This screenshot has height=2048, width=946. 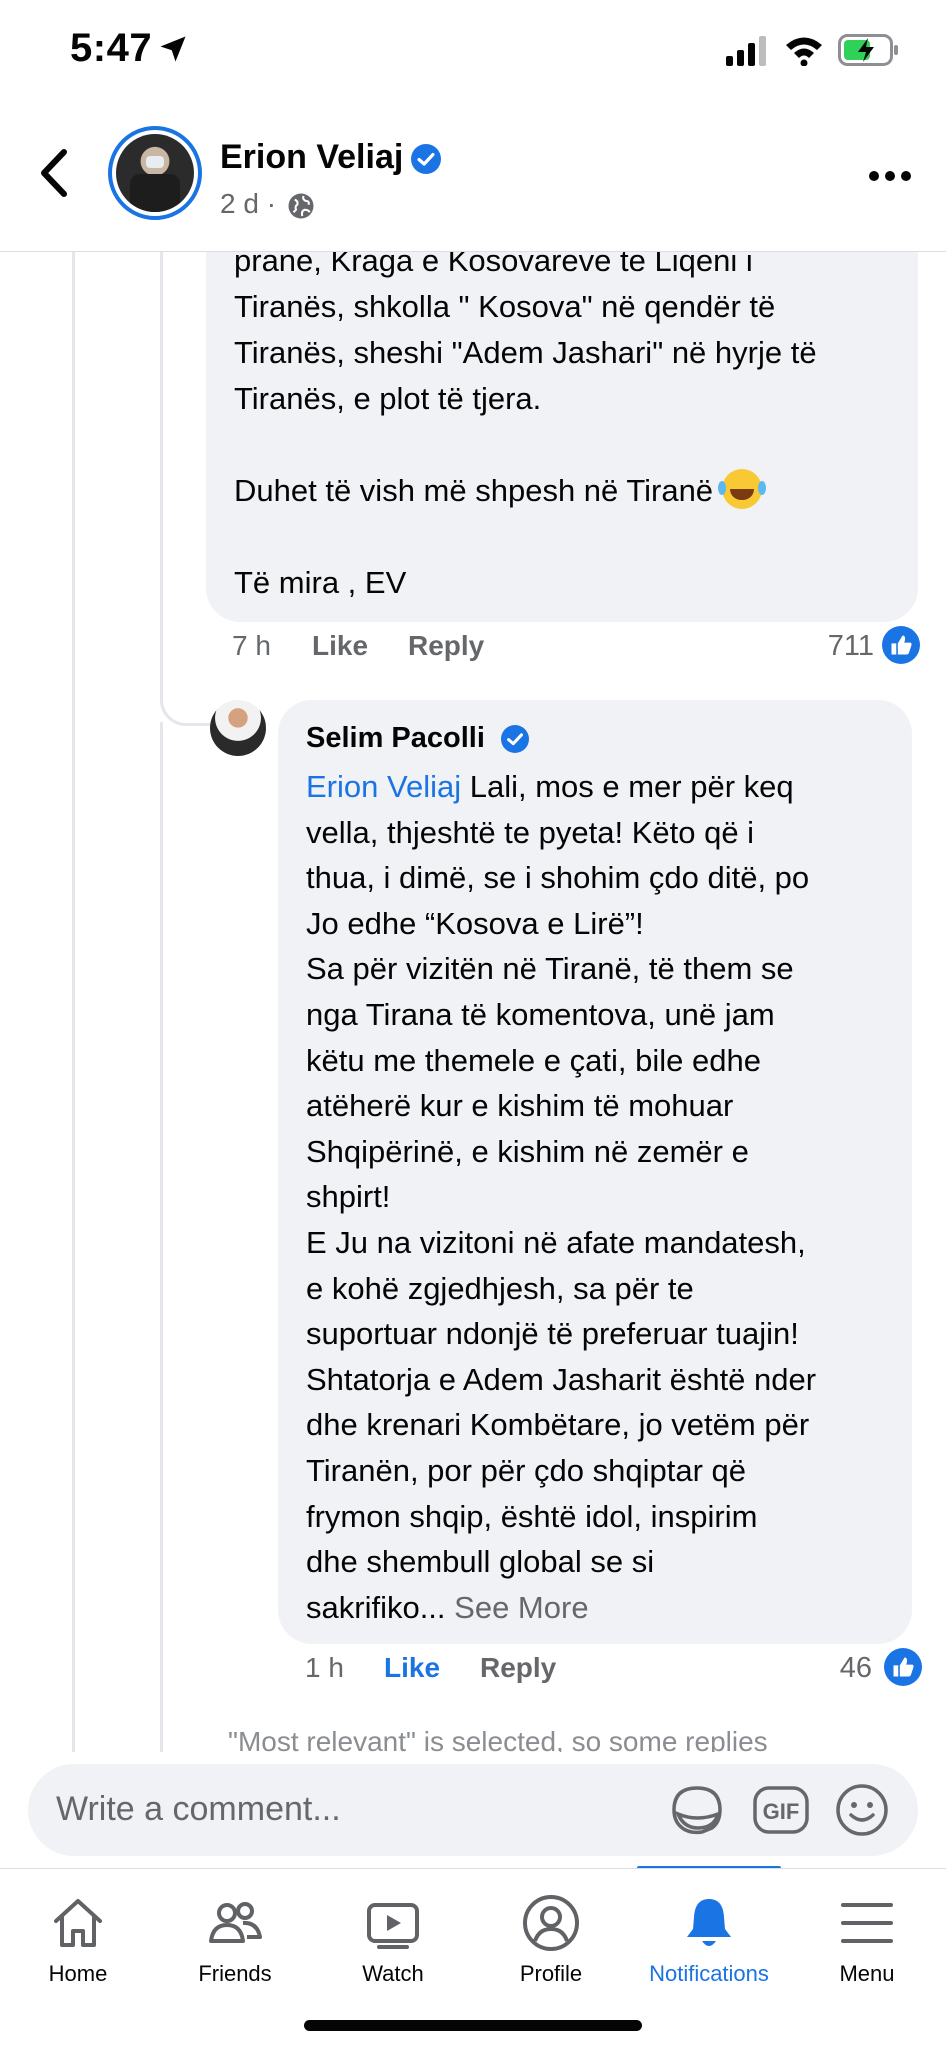 I want to click on tab-notifications: Notifications, so click(x=709, y=1934).